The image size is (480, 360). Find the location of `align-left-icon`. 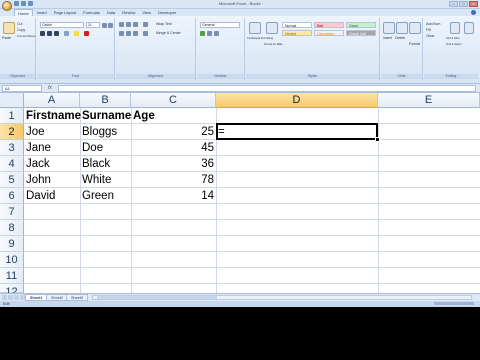

align-left-icon is located at coordinates (121, 33).